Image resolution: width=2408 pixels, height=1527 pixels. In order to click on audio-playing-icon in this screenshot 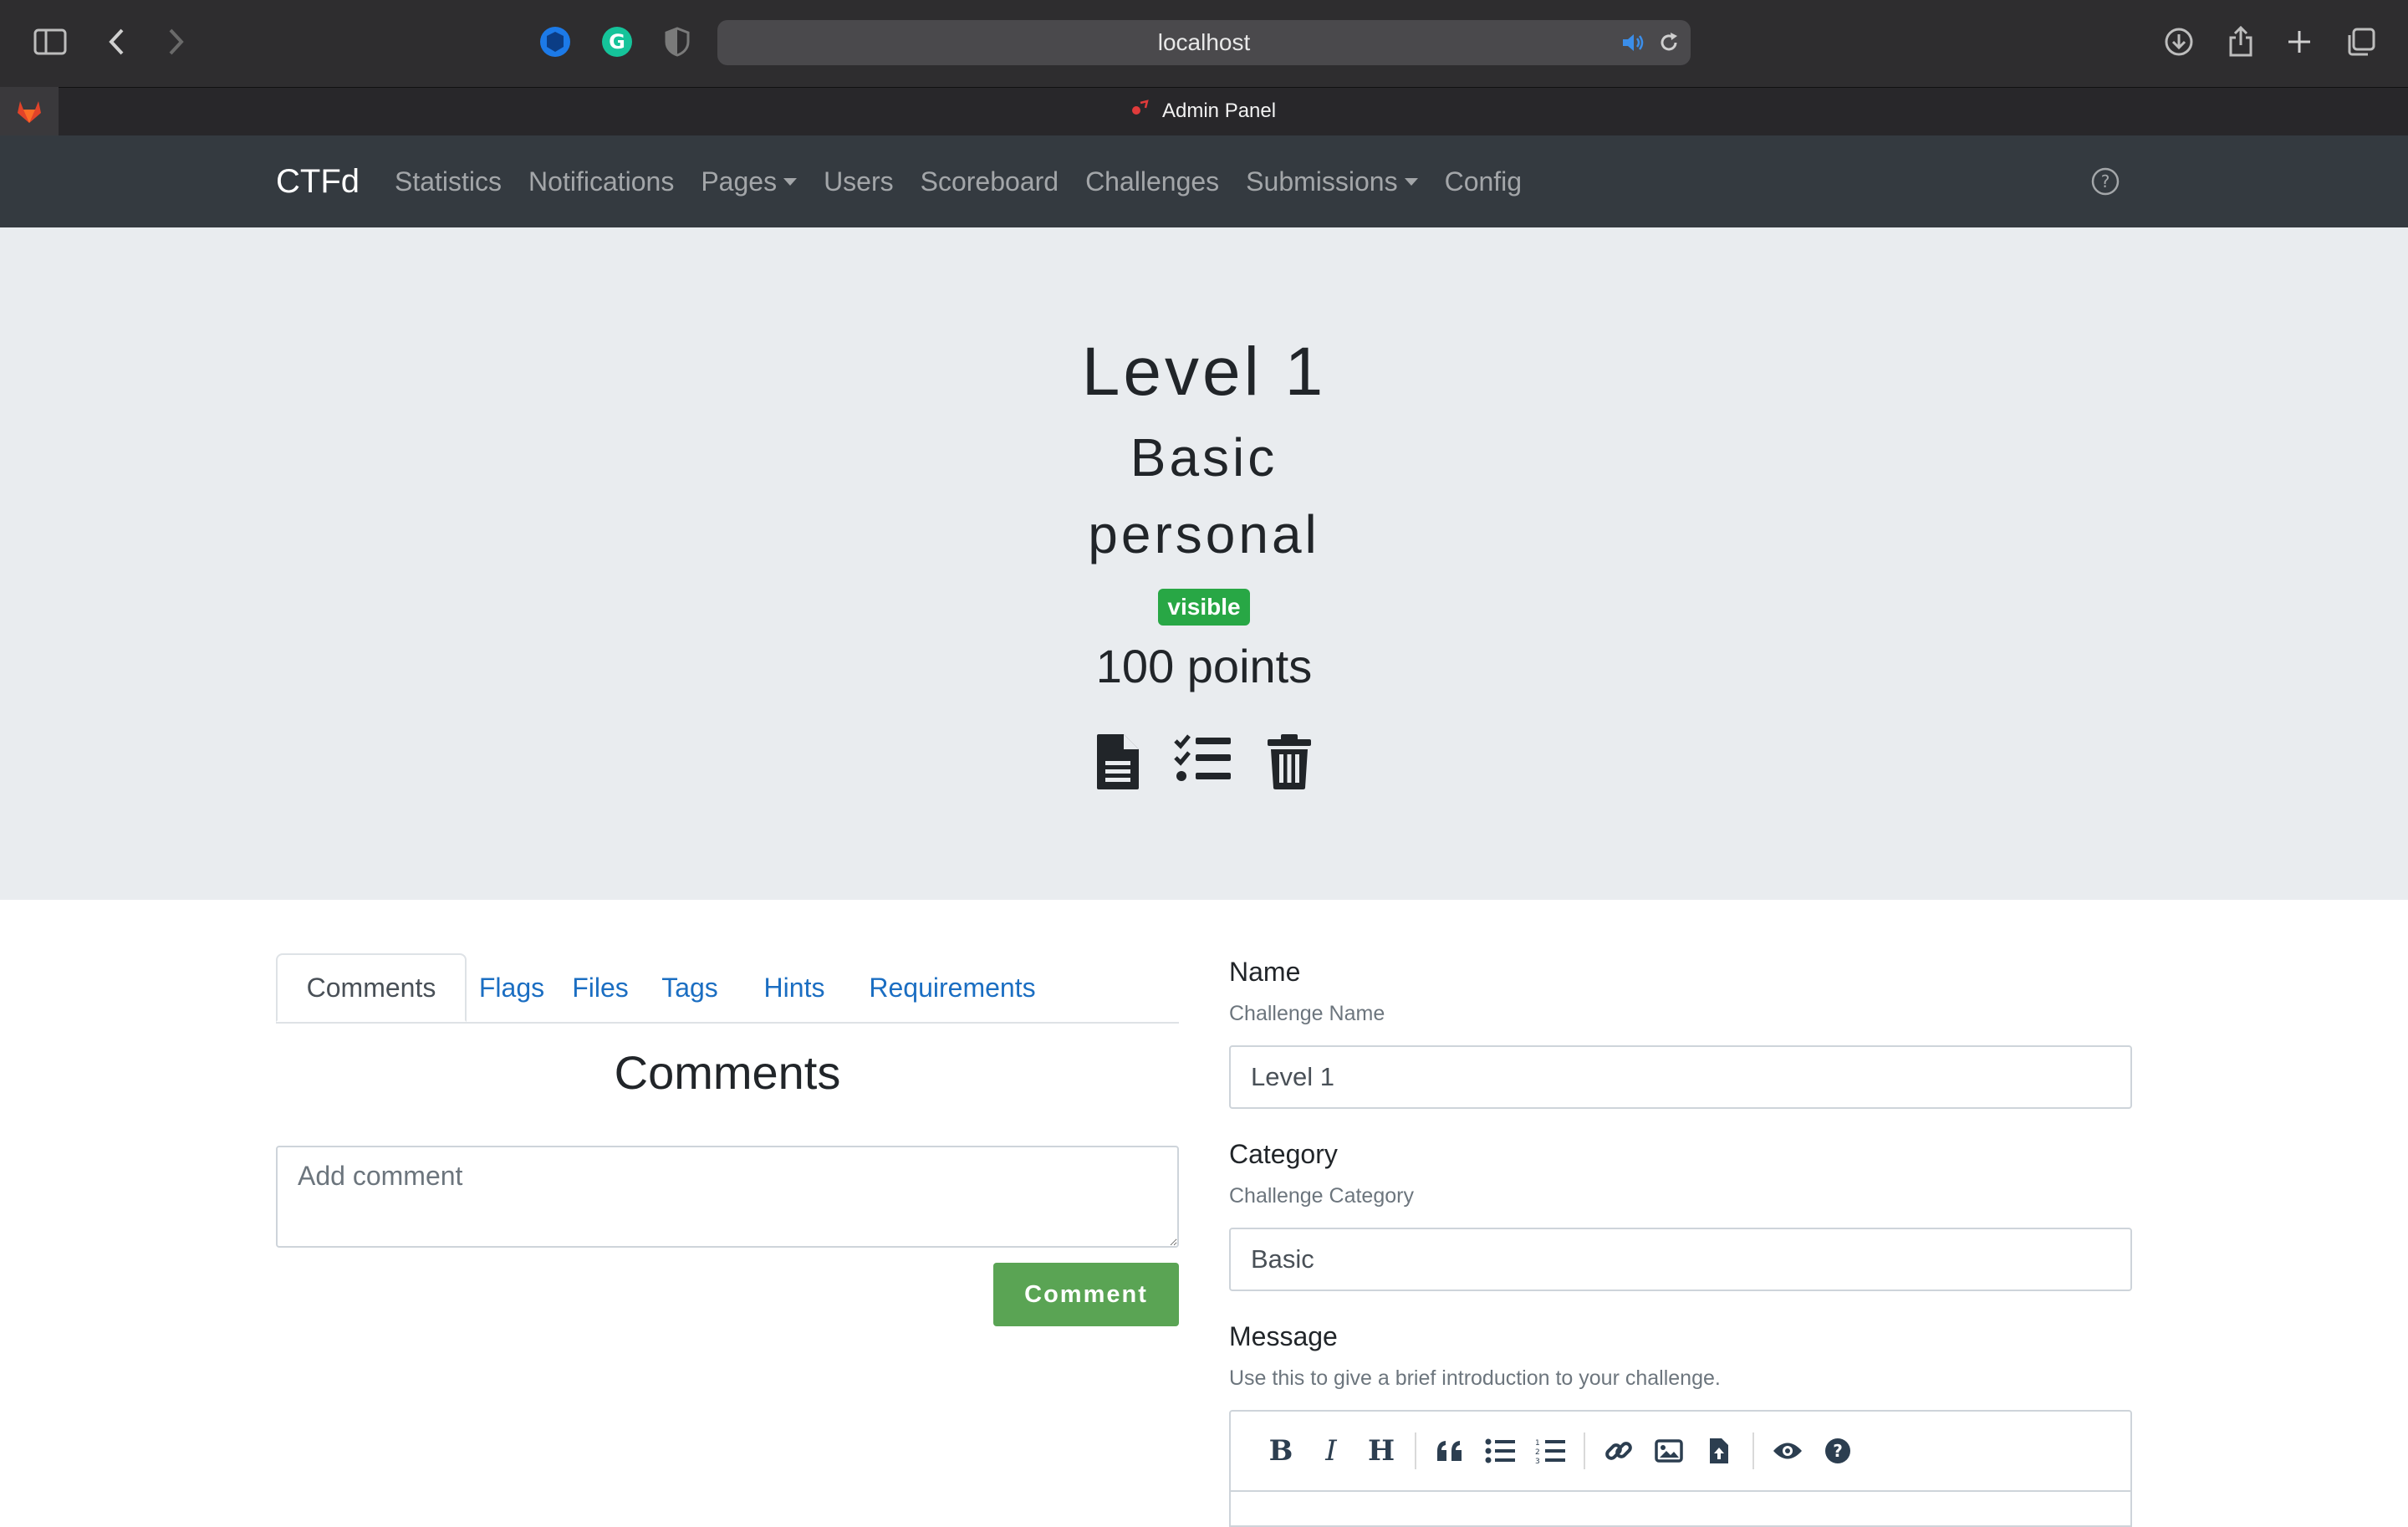, I will do `click(1633, 44)`.